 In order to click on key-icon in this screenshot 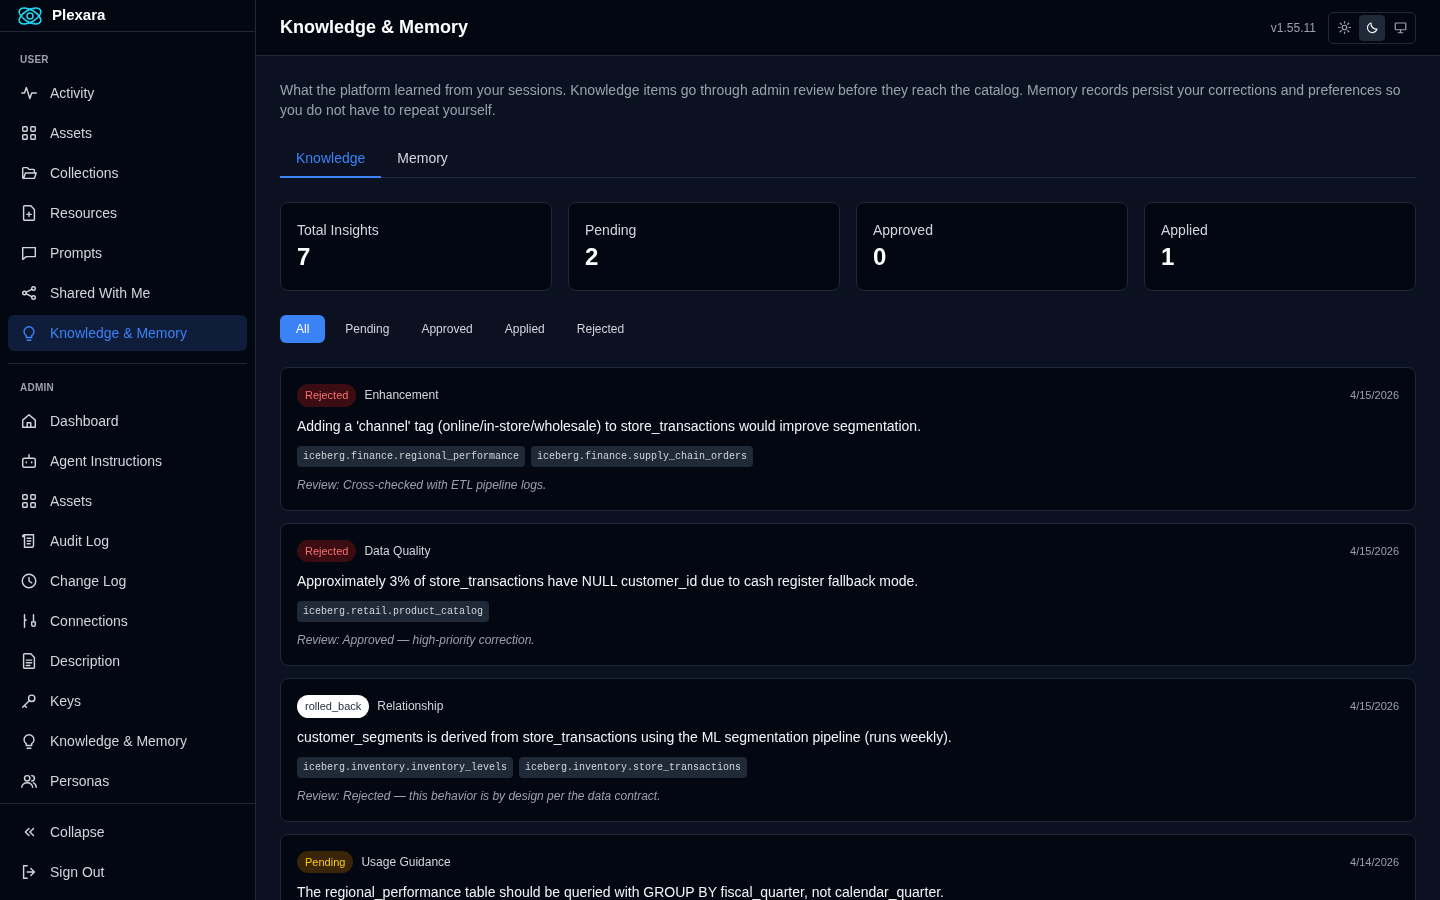, I will do `click(29, 701)`.